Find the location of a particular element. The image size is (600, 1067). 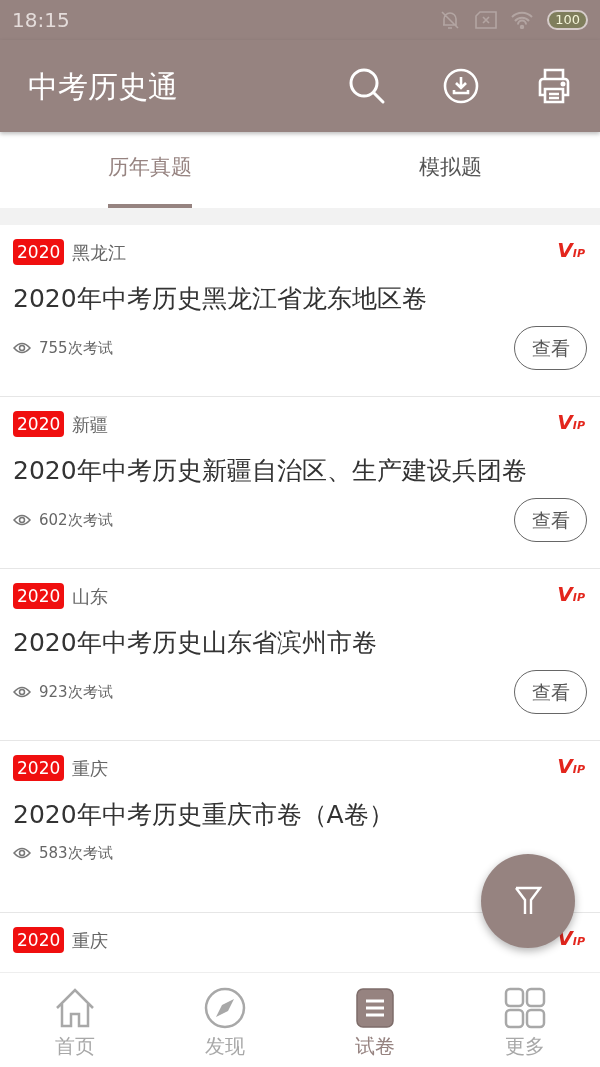

battery-indicator: 100 is located at coordinates (567, 20).